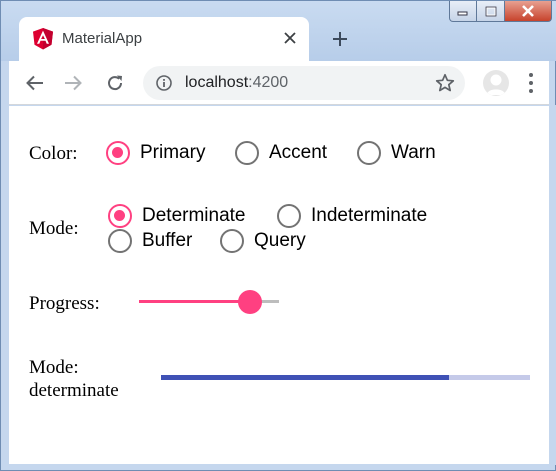 The height and width of the screenshot is (471, 556). I want to click on radio-label: Buffer, so click(167, 240).